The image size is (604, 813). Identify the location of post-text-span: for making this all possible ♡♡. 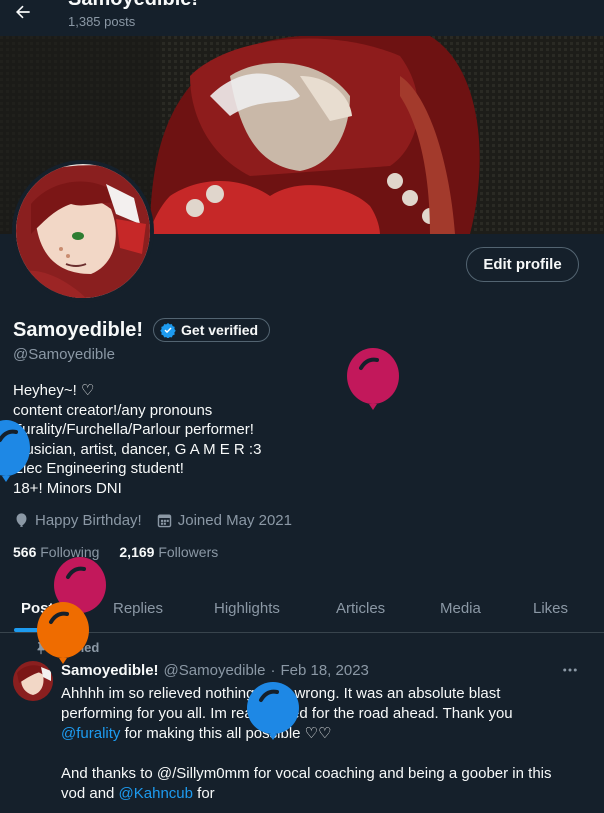
(226, 733).